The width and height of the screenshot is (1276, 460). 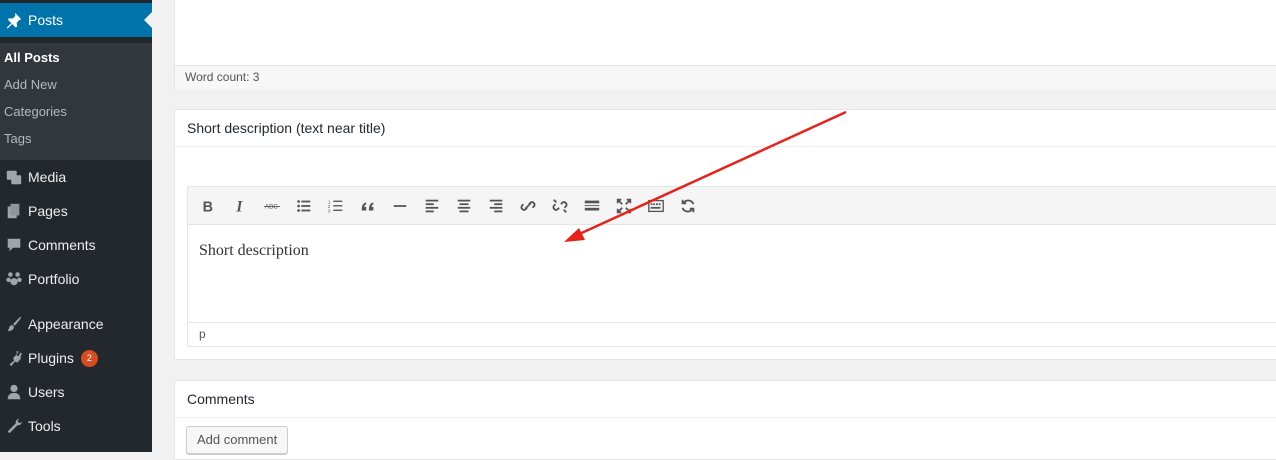 What do you see at coordinates (14, 279) in the screenshot?
I see `portfolio-icon` at bounding box center [14, 279].